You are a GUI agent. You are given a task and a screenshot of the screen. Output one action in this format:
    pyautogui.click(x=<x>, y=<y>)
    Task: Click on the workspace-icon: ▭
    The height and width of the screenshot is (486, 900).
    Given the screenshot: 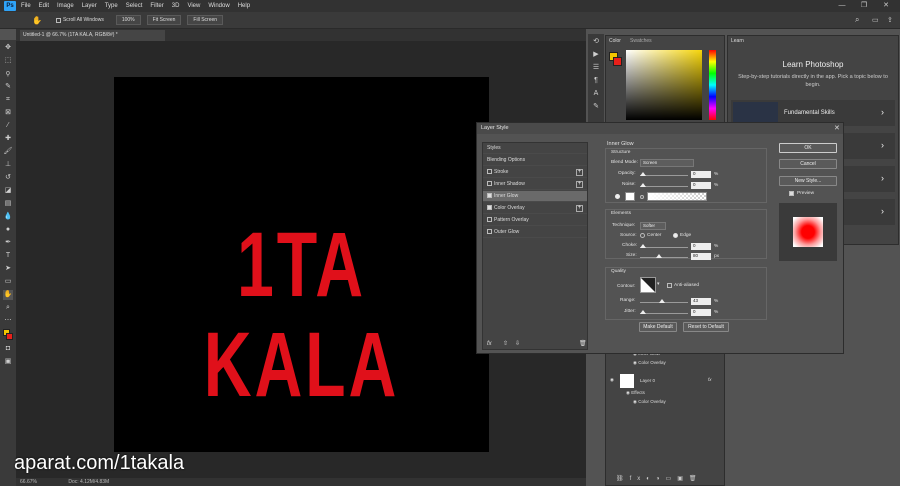 What is the action you would take?
    pyautogui.click(x=875, y=20)
    